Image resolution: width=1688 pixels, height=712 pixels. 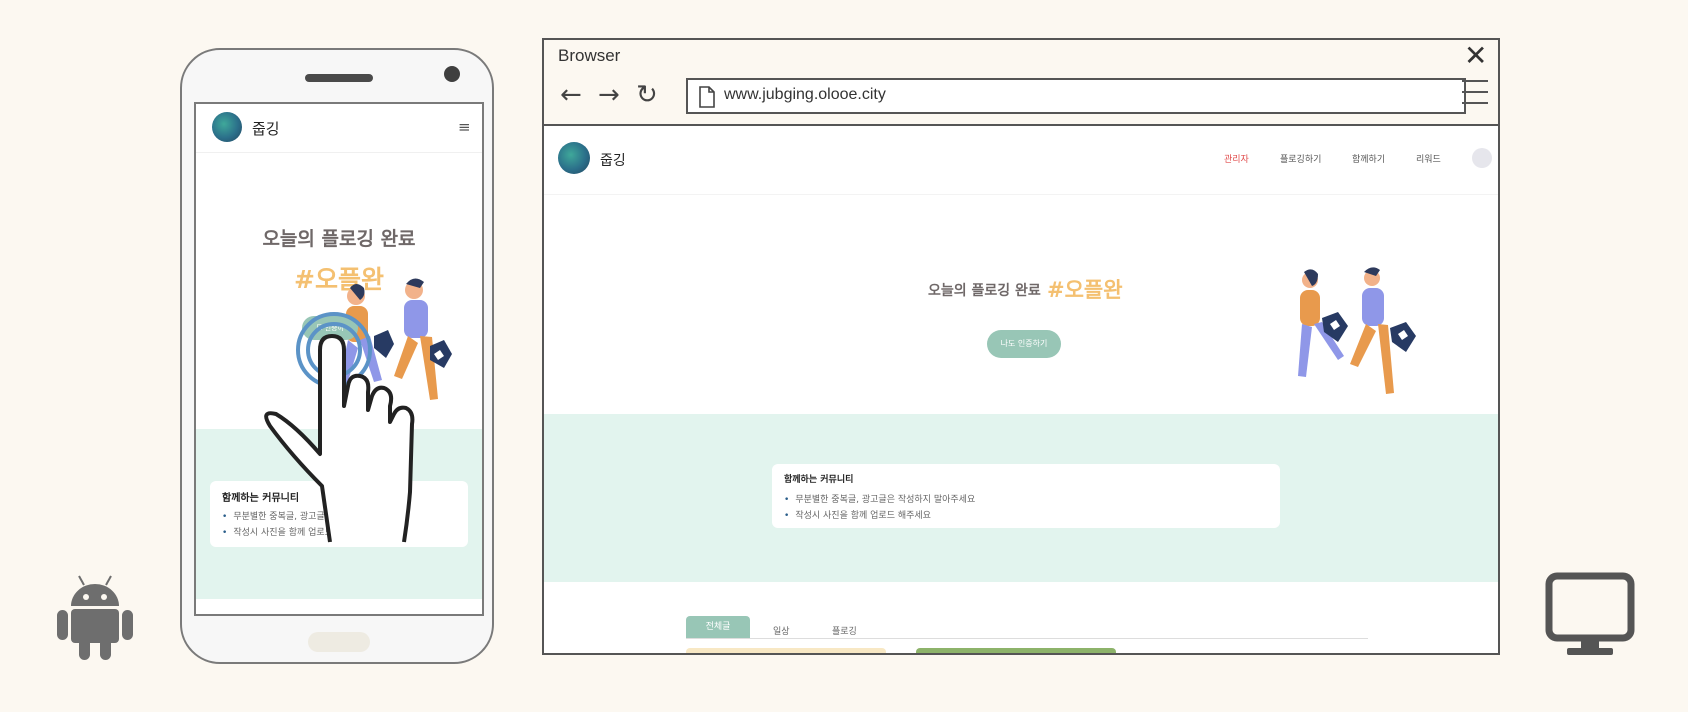 What do you see at coordinates (1475, 92) in the screenshot?
I see `browser-menu-icon` at bounding box center [1475, 92].